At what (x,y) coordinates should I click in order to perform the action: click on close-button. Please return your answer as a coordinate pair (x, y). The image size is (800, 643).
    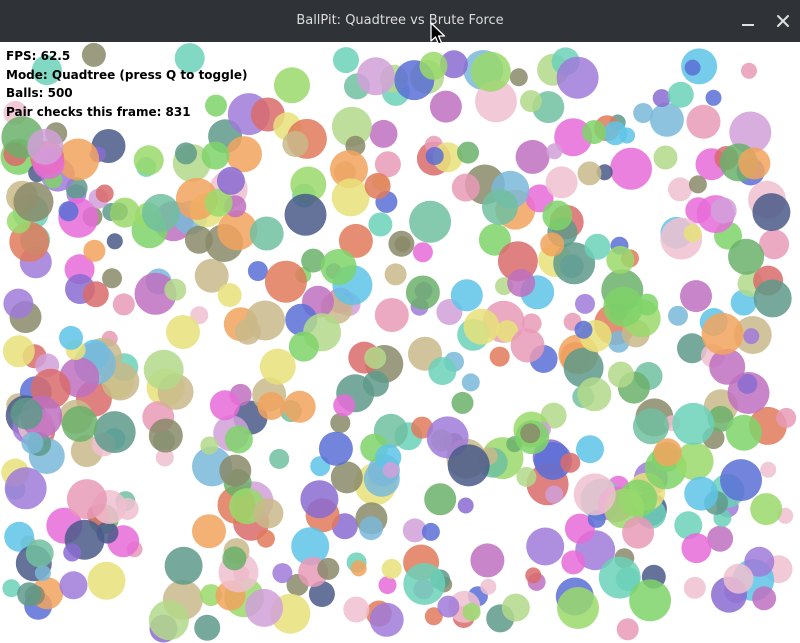
    Looking at the image, I should click on (783, 21).